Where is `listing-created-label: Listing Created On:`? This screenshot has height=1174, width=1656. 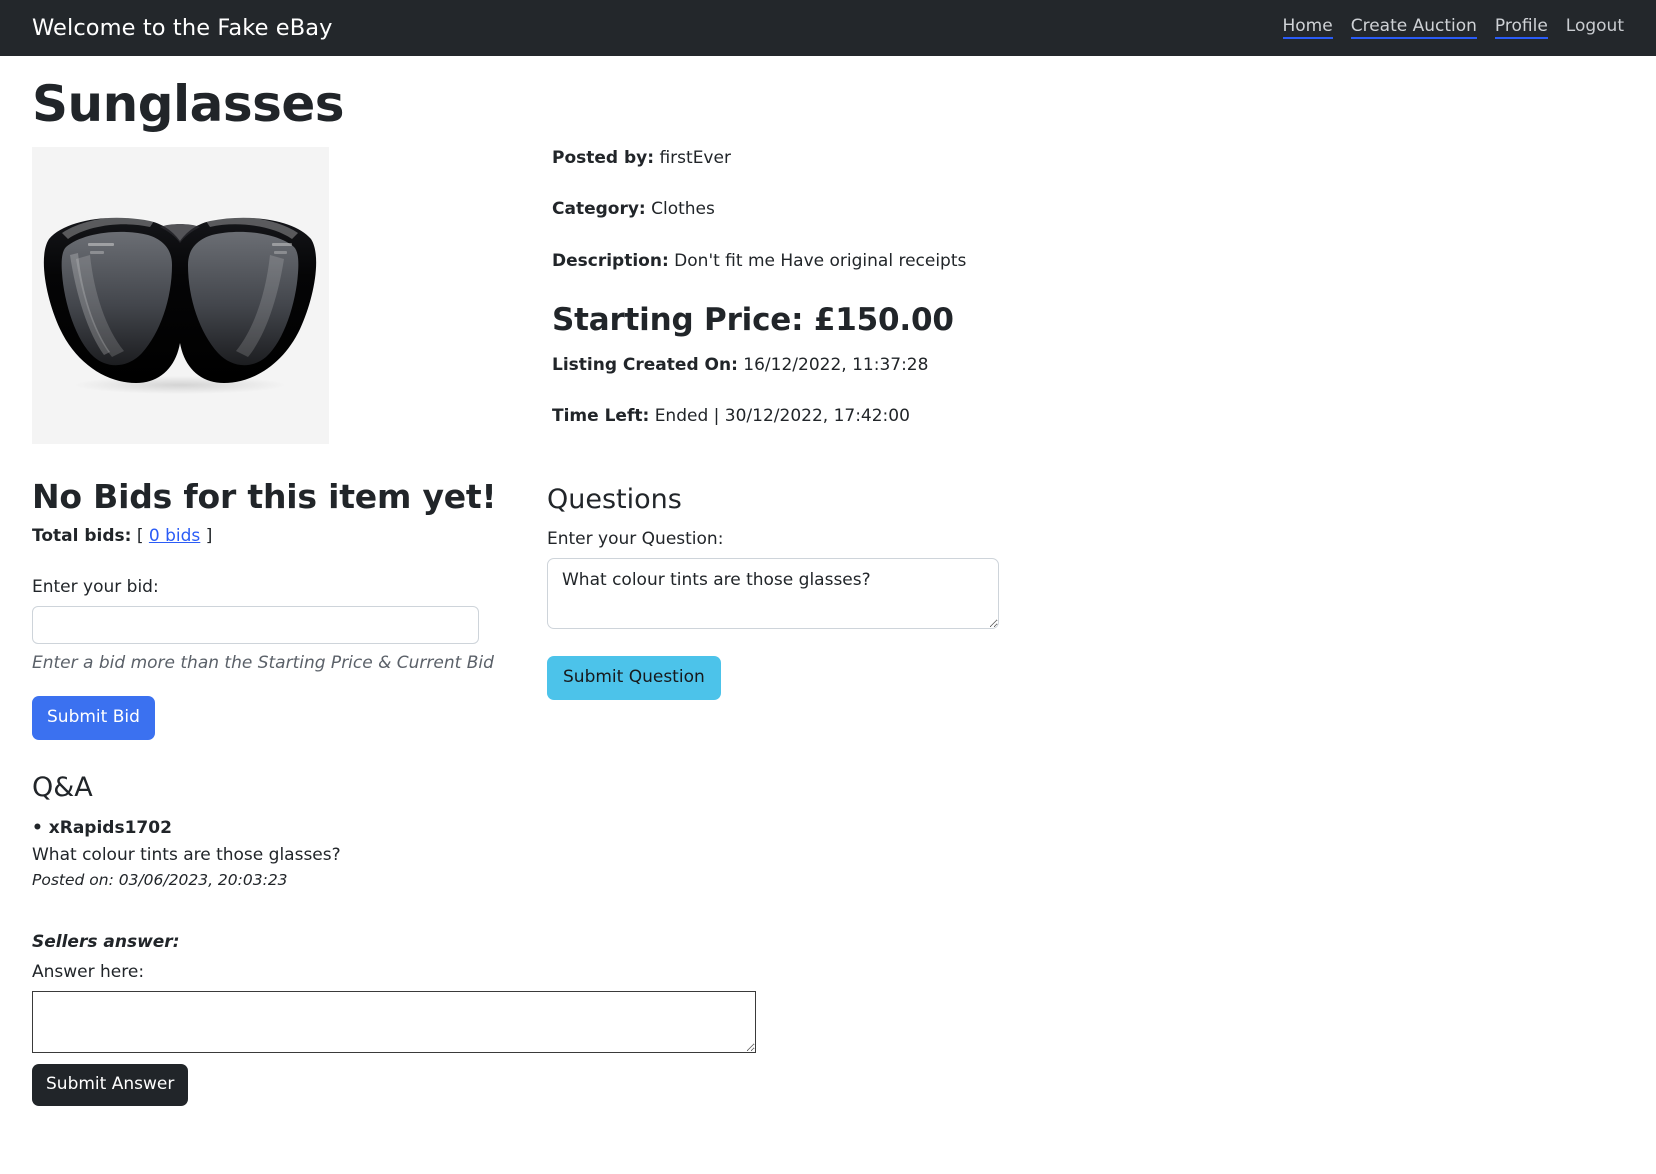 listing-created-label: Listing Created On: is located at coordinates (645, 364).